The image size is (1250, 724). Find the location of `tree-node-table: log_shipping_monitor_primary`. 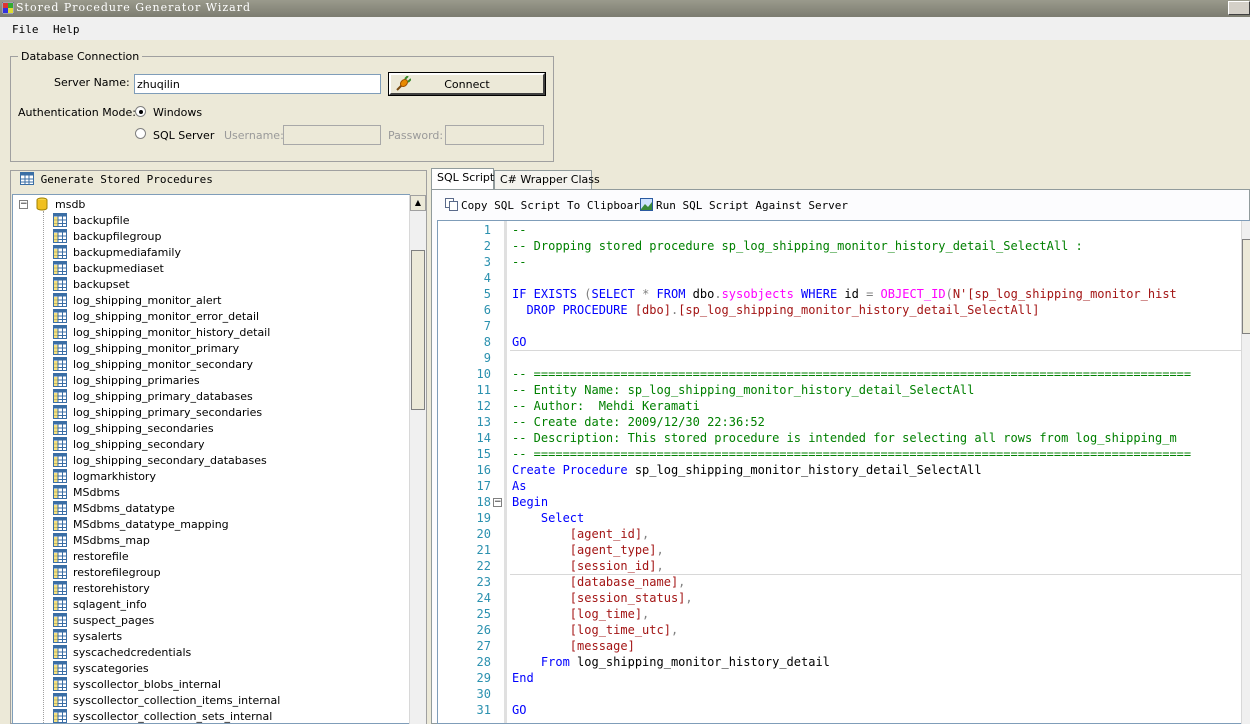

tree-node-table: log_shipping_monitor_primary is located at coordinates (211, 348).